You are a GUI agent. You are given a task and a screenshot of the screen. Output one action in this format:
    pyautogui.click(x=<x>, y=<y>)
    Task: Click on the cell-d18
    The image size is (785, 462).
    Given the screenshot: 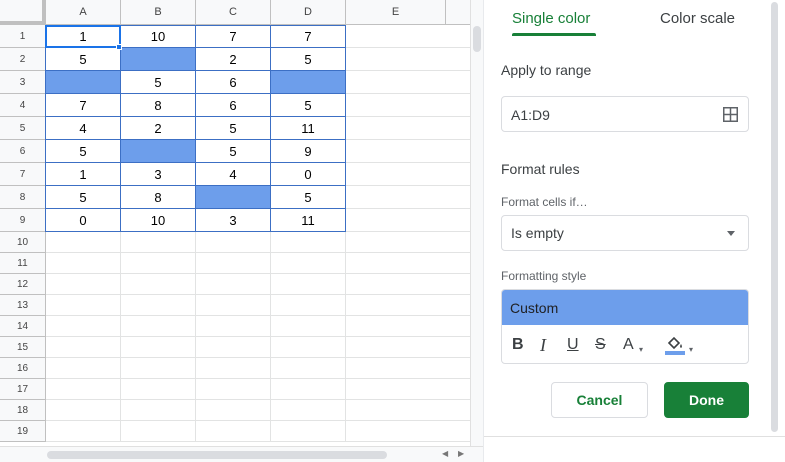 What is the action you would take?
    pyautogui.click(x=308, y=410)
    